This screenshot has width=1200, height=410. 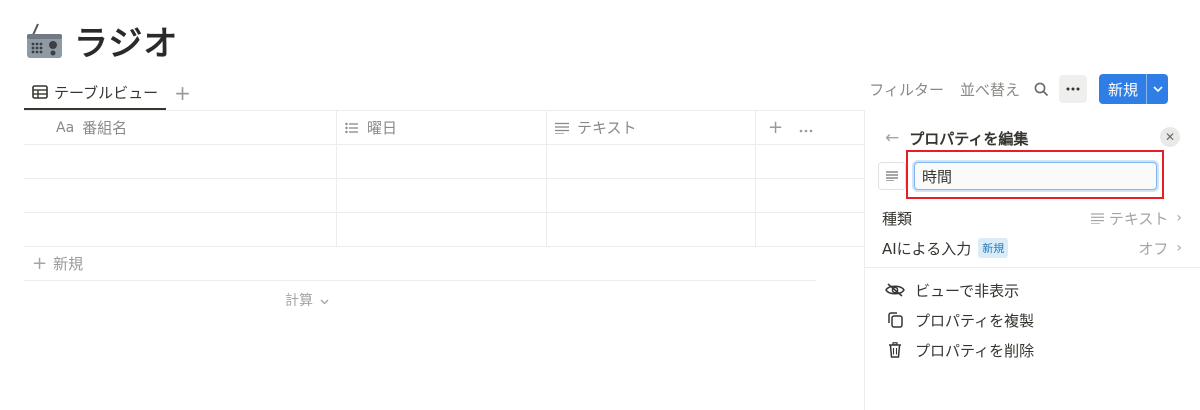 I want to click on calc-label: 計算, so click(x=299, y=301).